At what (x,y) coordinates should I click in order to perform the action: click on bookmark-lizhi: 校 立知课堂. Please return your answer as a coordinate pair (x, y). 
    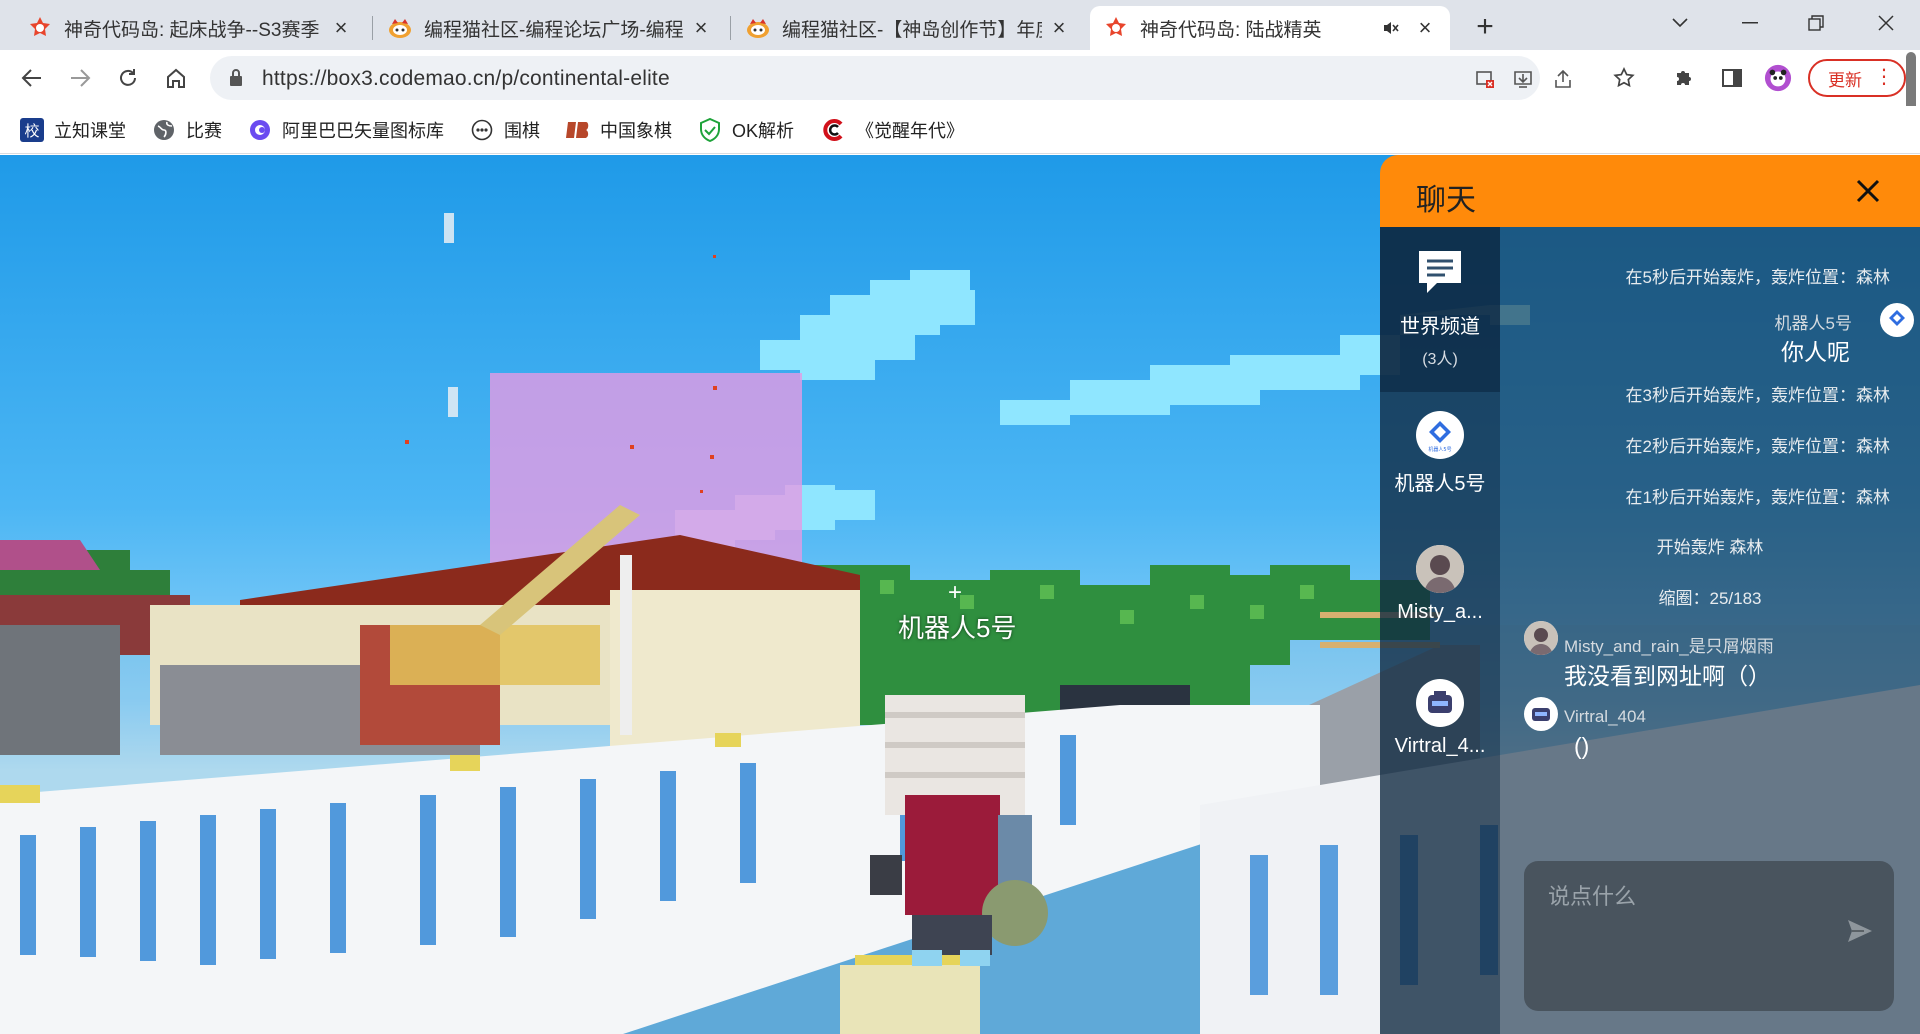
    Looking at the image, I should click on (73, 130).